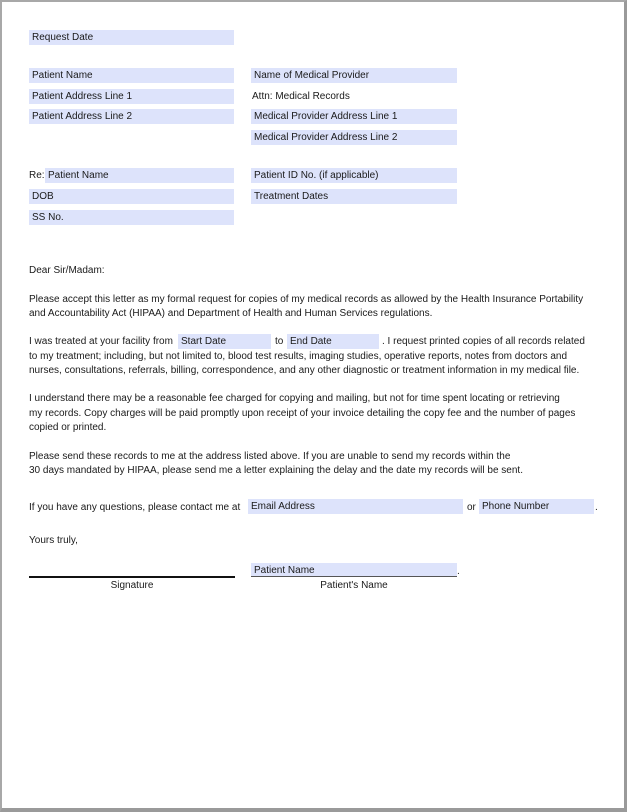  What do you see at coordinates (68, 427) in the screenshot?
I see `paragraph-3-line-3: copied or printed.` at bounding box center [68, 427].